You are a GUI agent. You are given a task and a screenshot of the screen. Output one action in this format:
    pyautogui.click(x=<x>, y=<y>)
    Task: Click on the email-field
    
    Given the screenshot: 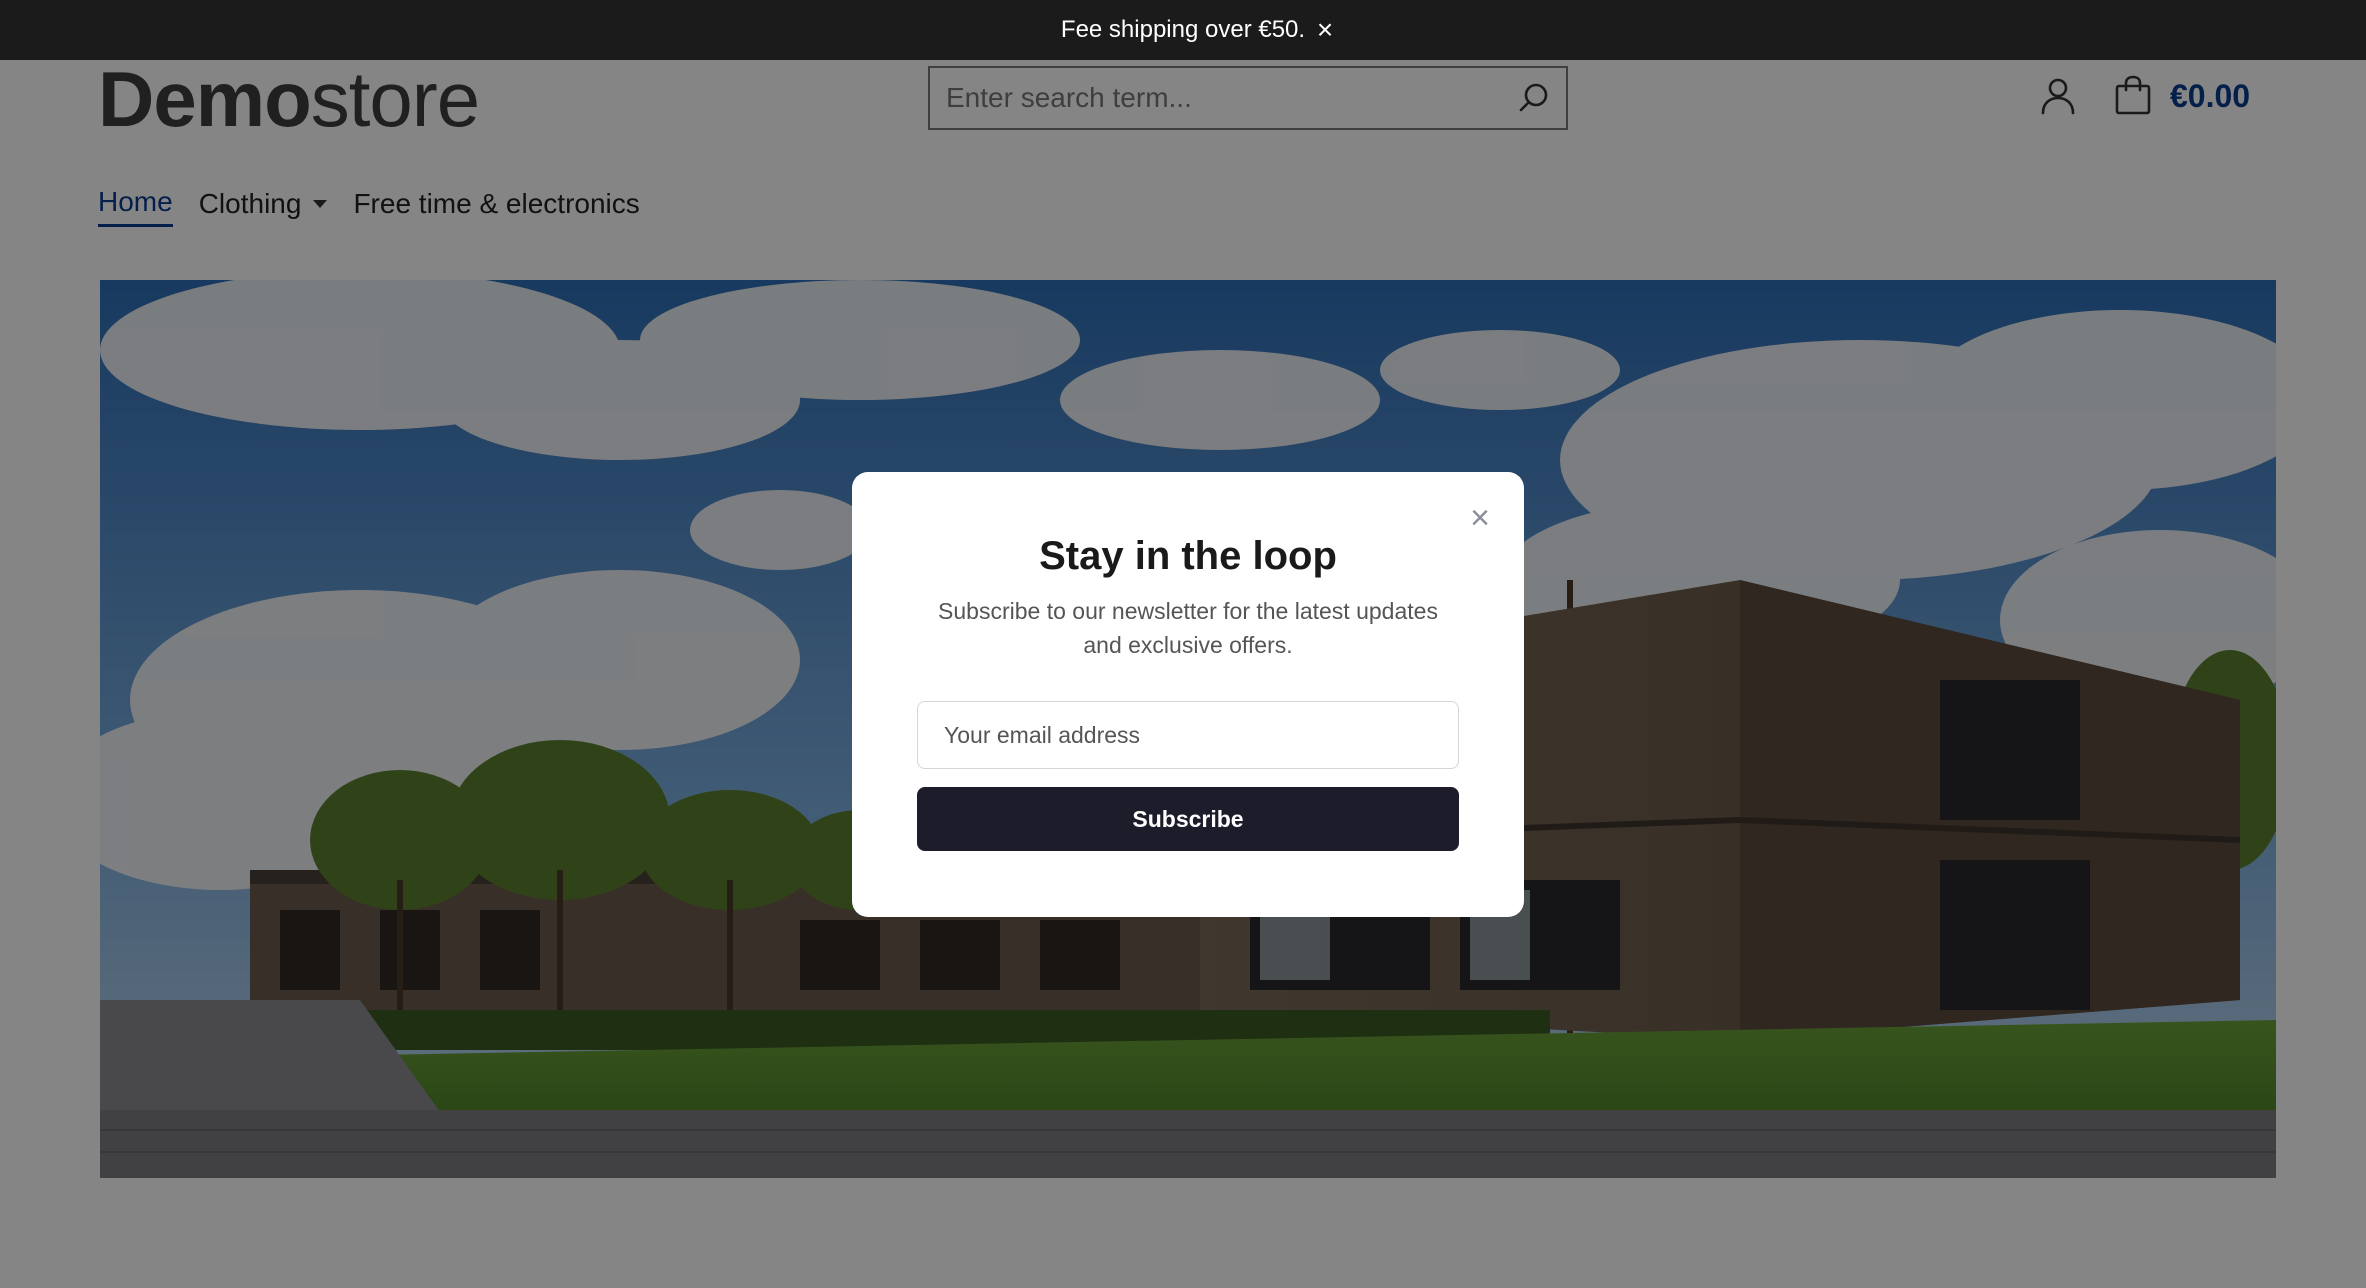 What is the action you would take?
    pyautogui.click(x=1188, y=735)
    